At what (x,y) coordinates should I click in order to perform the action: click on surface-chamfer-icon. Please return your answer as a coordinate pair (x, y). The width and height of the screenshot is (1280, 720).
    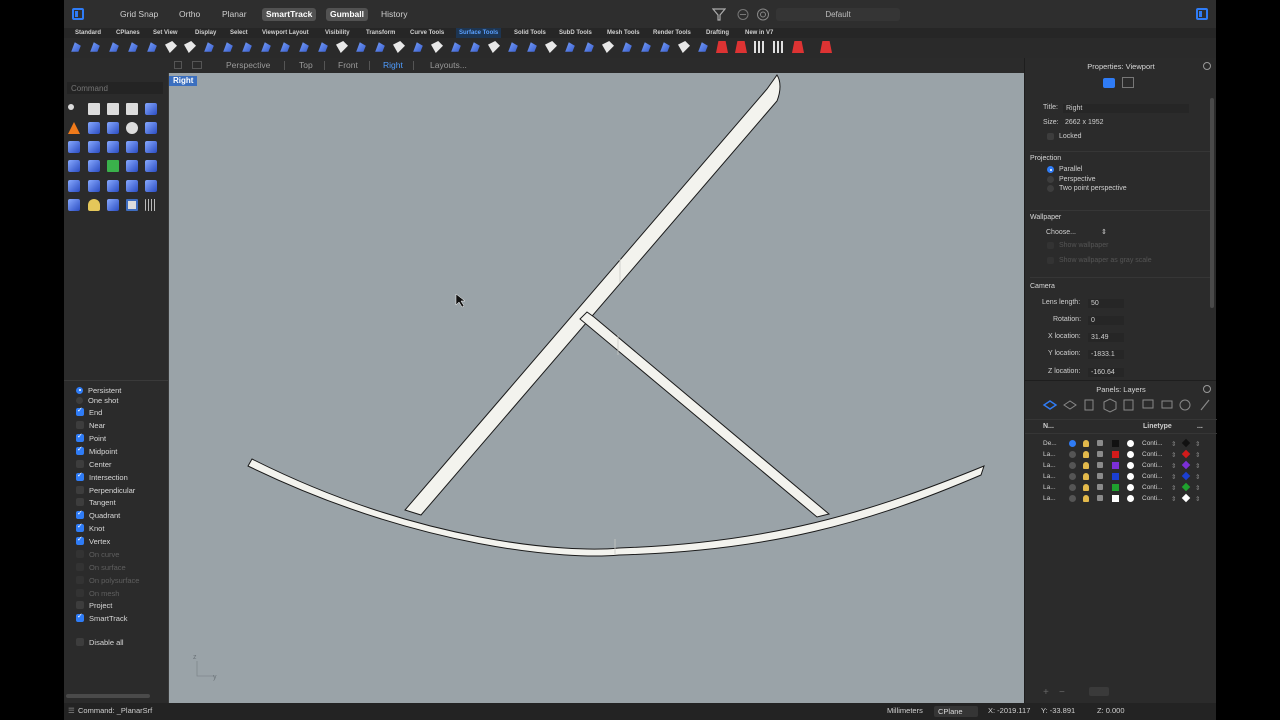
    Looking at the image, I should click on (342, 47).